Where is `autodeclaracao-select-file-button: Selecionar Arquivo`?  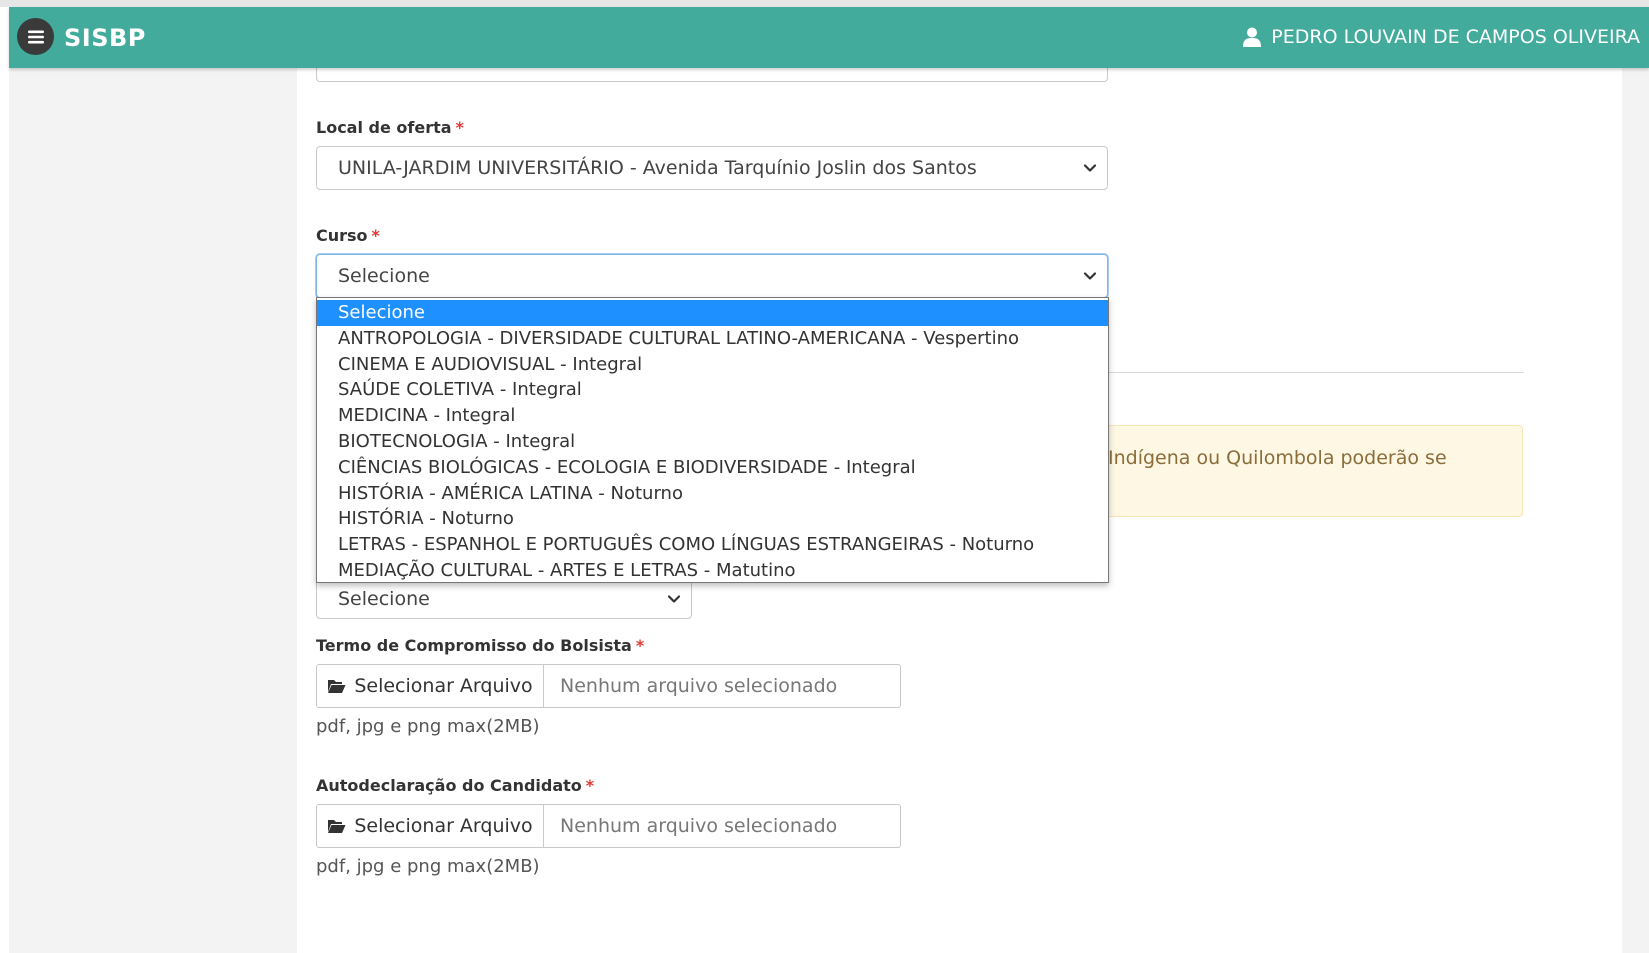
autodeclaracao-select-file-button: Selecionar Arquivo is located at coordinates (430, 826).